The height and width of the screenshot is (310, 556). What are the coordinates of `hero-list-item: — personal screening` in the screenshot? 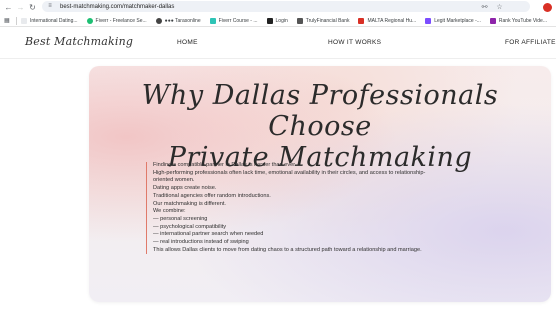 It's located at (180, 218).